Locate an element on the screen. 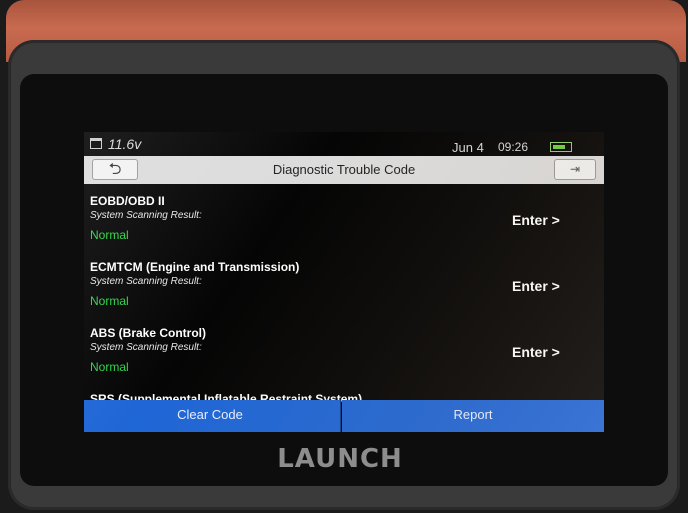 The height and width of the screenshot is (513, 688). system-name: ABS (Brake Control) is located at coordinates (148, 333).